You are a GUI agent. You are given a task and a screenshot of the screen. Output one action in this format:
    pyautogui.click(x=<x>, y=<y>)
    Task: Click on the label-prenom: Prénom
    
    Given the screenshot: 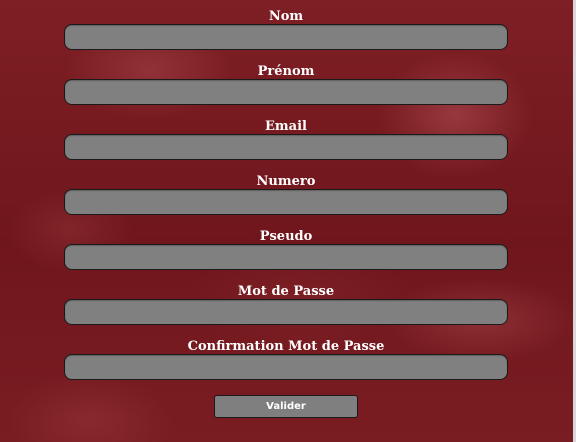 What is the action you would take?
    pyautogui.click(x=286, y=71)
    